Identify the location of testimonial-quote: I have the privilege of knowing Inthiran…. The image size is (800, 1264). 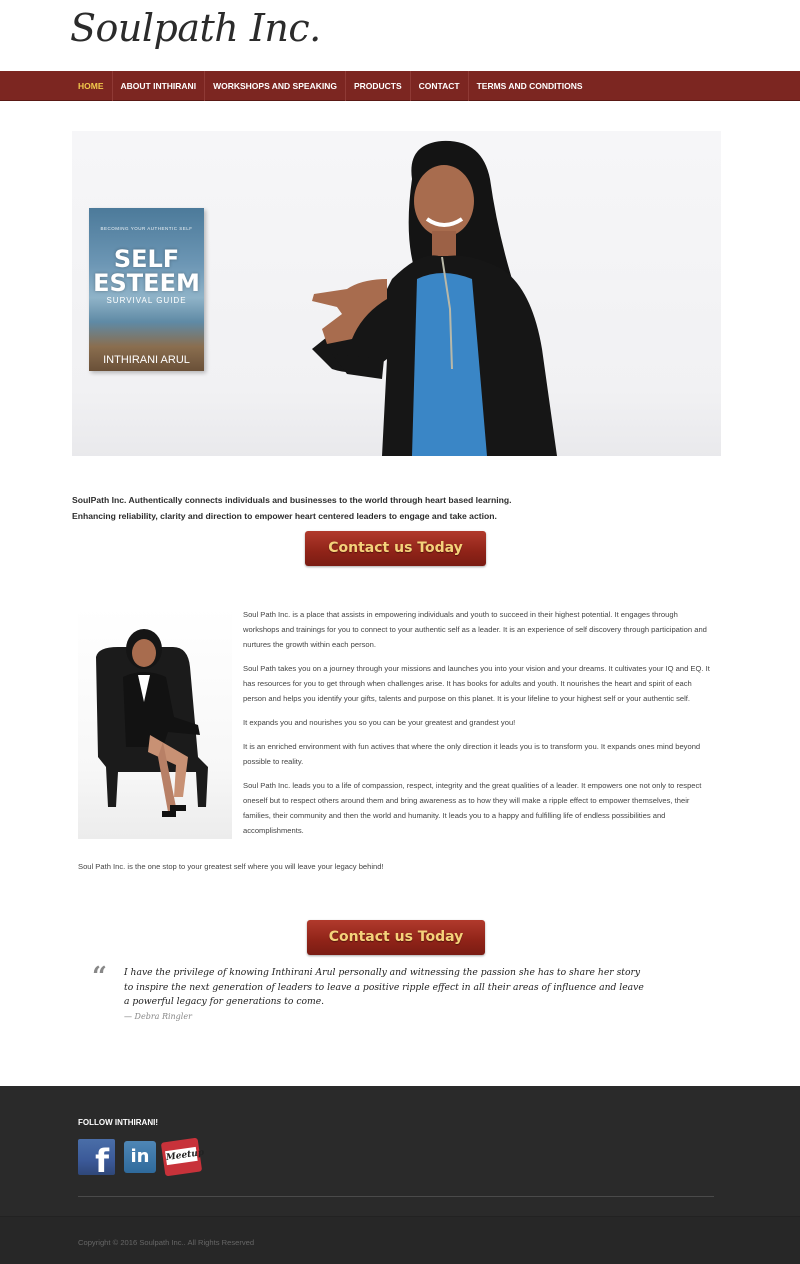
(384, 987).